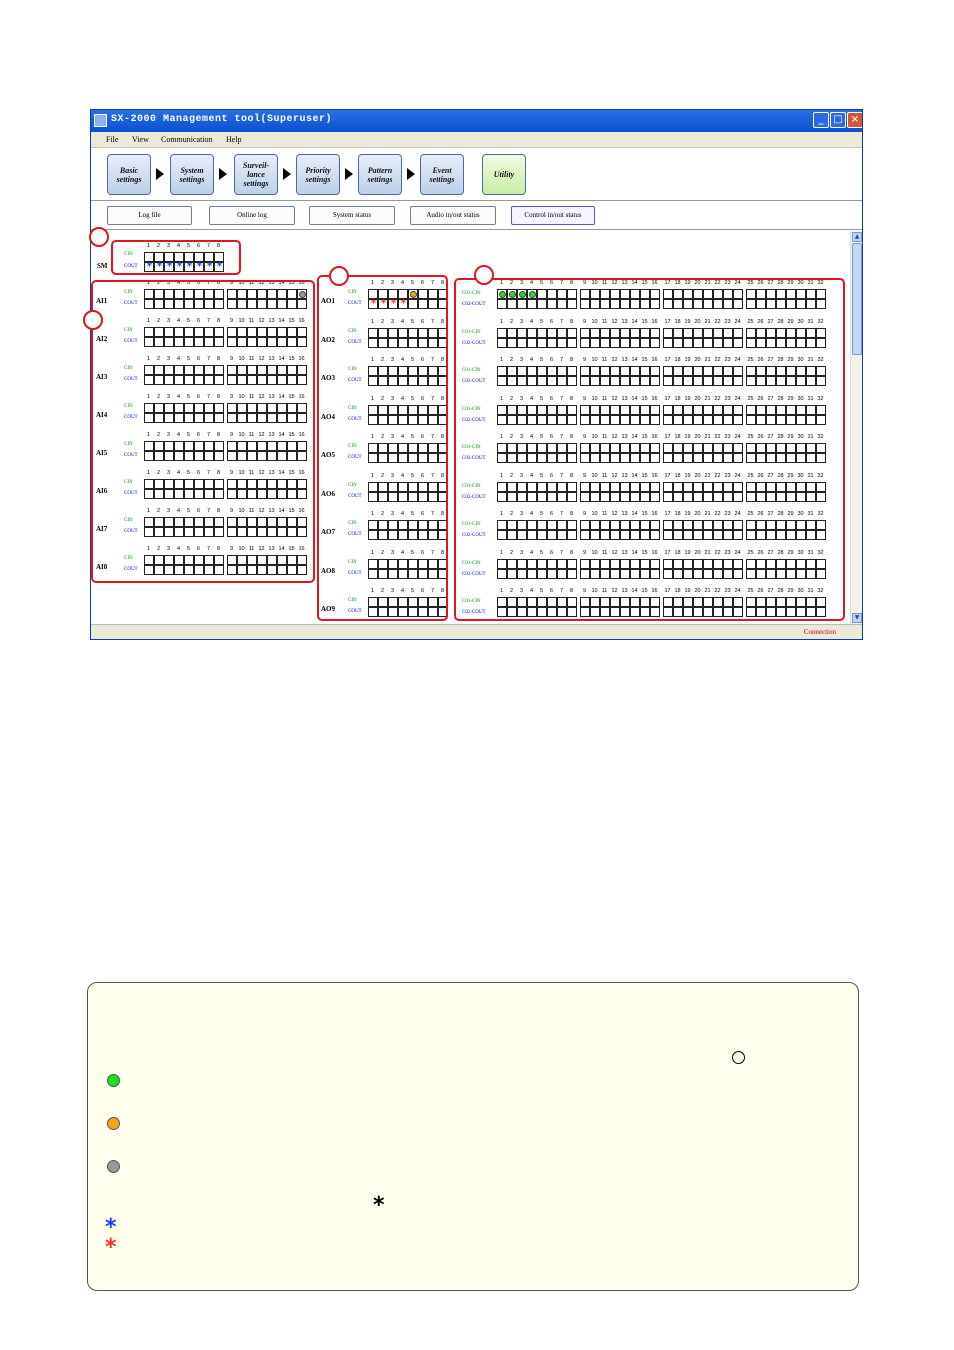  What do you see at coordinates (102, 266) in the screenshot?
I see `sm-label: SM` at bounding box center [102, 266].